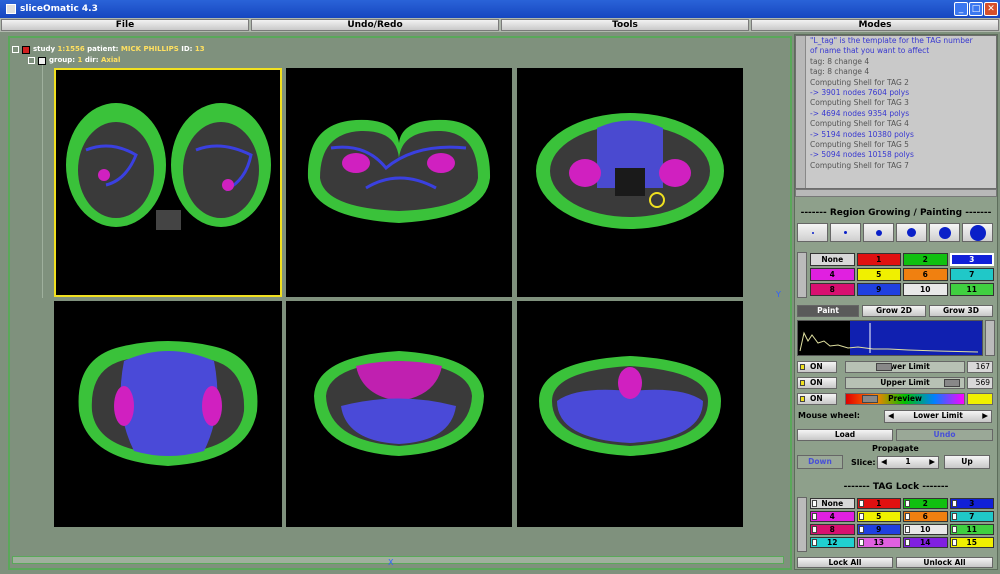 Image resolution: width=1000 pixels, height=574 pixels. I want to click on tag-lock-button: 5, so click(878, 516).